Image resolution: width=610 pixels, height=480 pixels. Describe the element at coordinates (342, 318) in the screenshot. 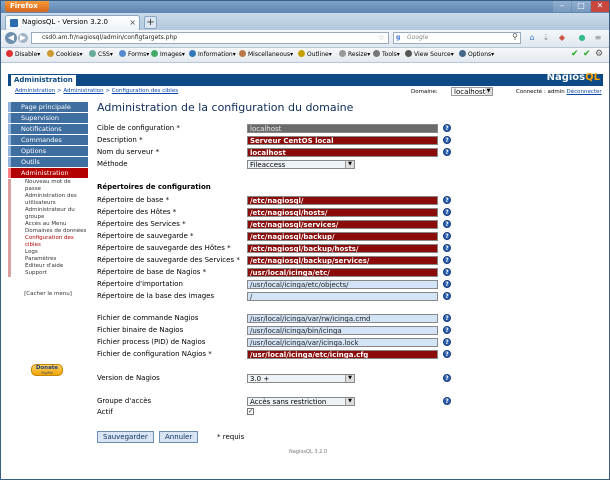

I see `input-file: /usr/local/icinga/var/rw/icinga.cmd` at that location.